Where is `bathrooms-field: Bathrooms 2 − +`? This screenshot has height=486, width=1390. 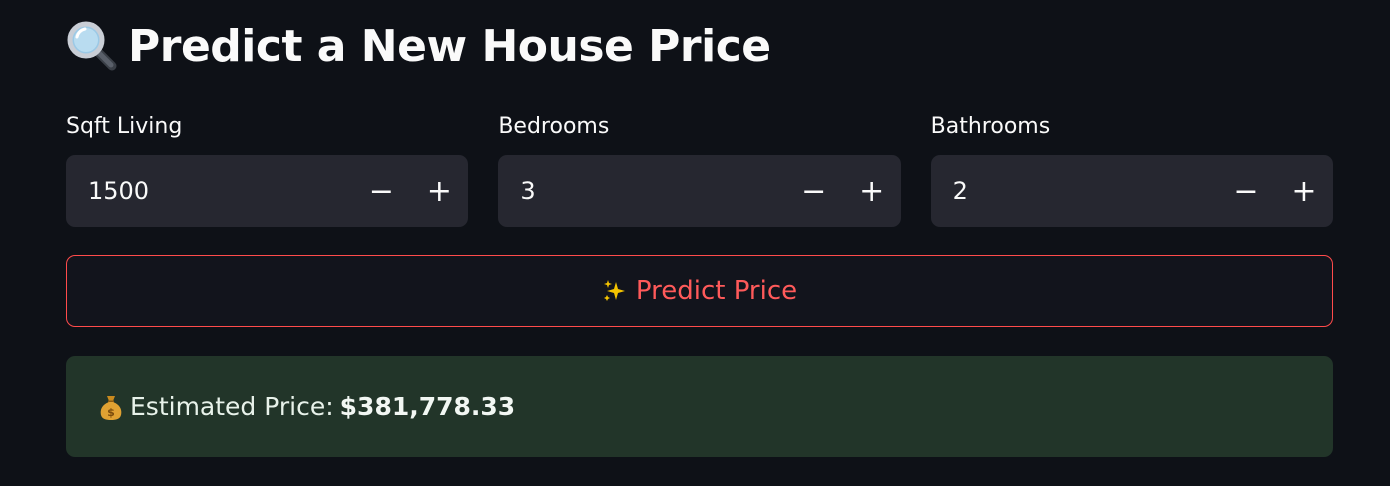 bathrooms-field: Bathrooms 2 − + is located at coordinates (1131, 169).